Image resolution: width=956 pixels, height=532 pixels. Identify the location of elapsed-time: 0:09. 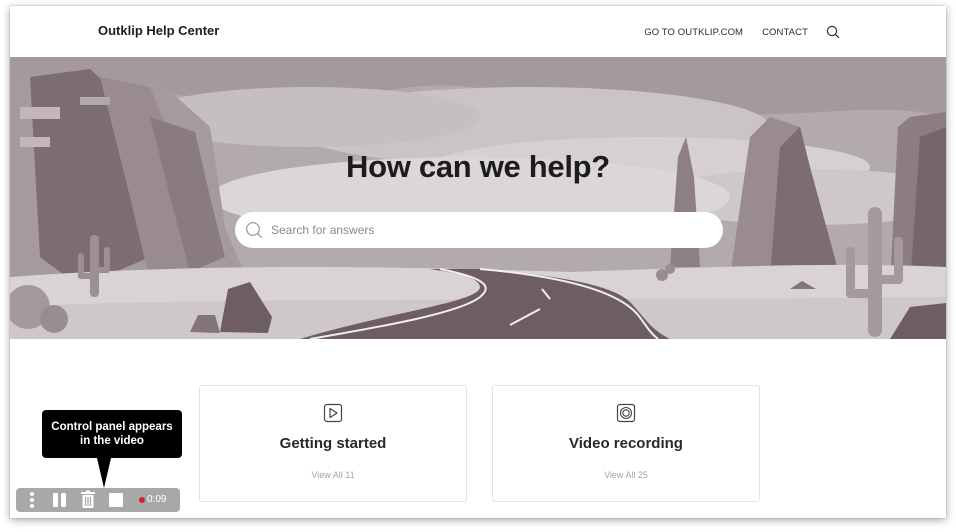
(157, 499).